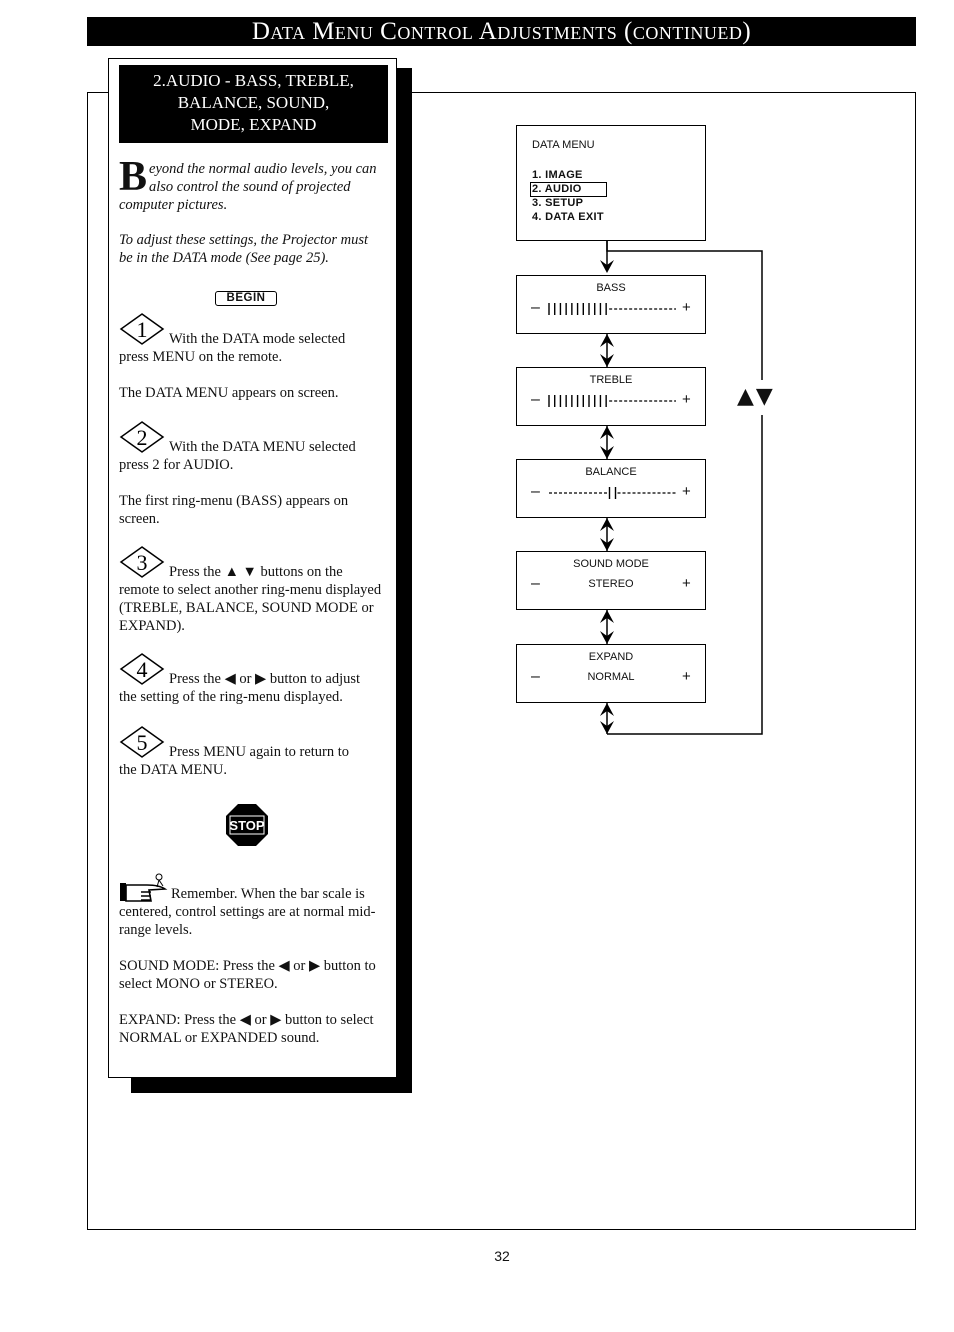 The width and height of the screenshot is (954, 1332). Describe the element at coordinates (756, 396) in the screenshot. I see `up-down-arrows-icon: ▲▼` at that location.